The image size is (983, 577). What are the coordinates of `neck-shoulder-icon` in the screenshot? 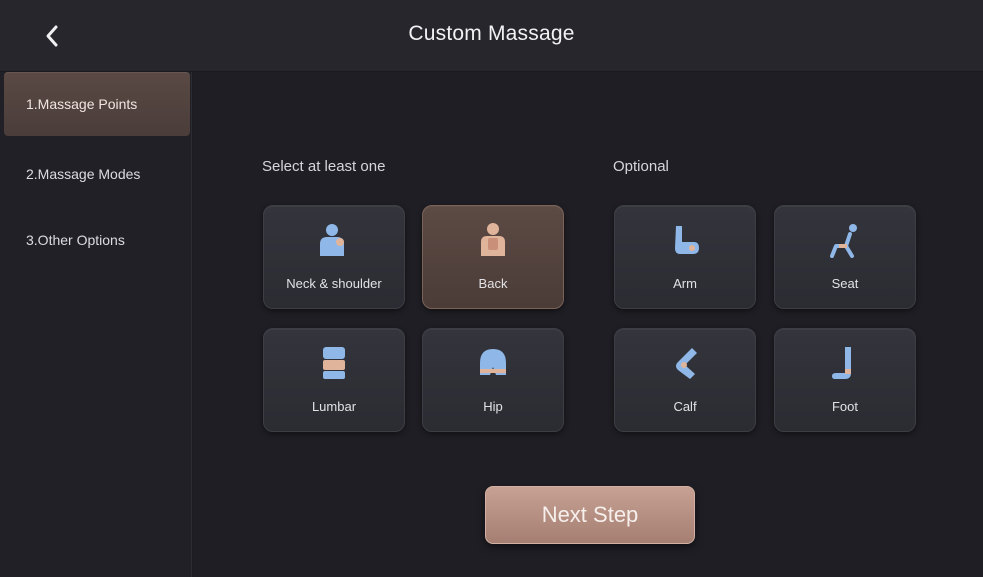 It's located at (332, 240).